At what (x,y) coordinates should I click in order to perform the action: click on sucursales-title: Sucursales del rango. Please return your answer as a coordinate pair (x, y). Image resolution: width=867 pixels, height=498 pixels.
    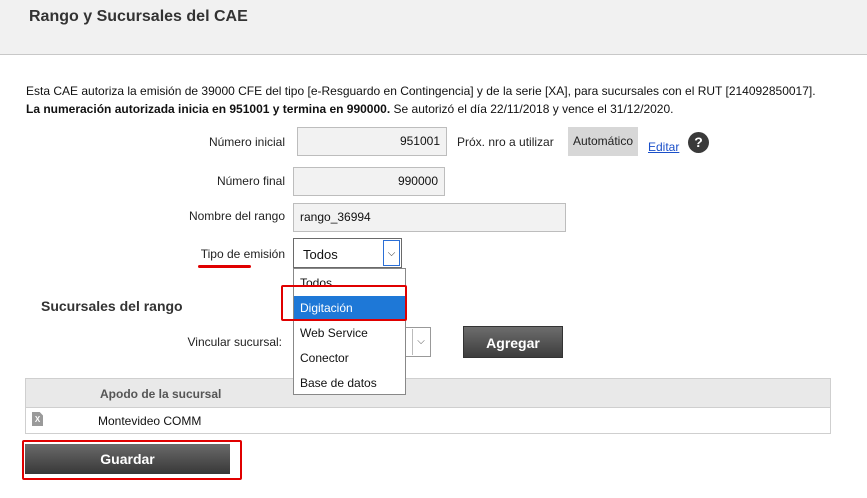
    Looking at the image, I should click on (112, 306).